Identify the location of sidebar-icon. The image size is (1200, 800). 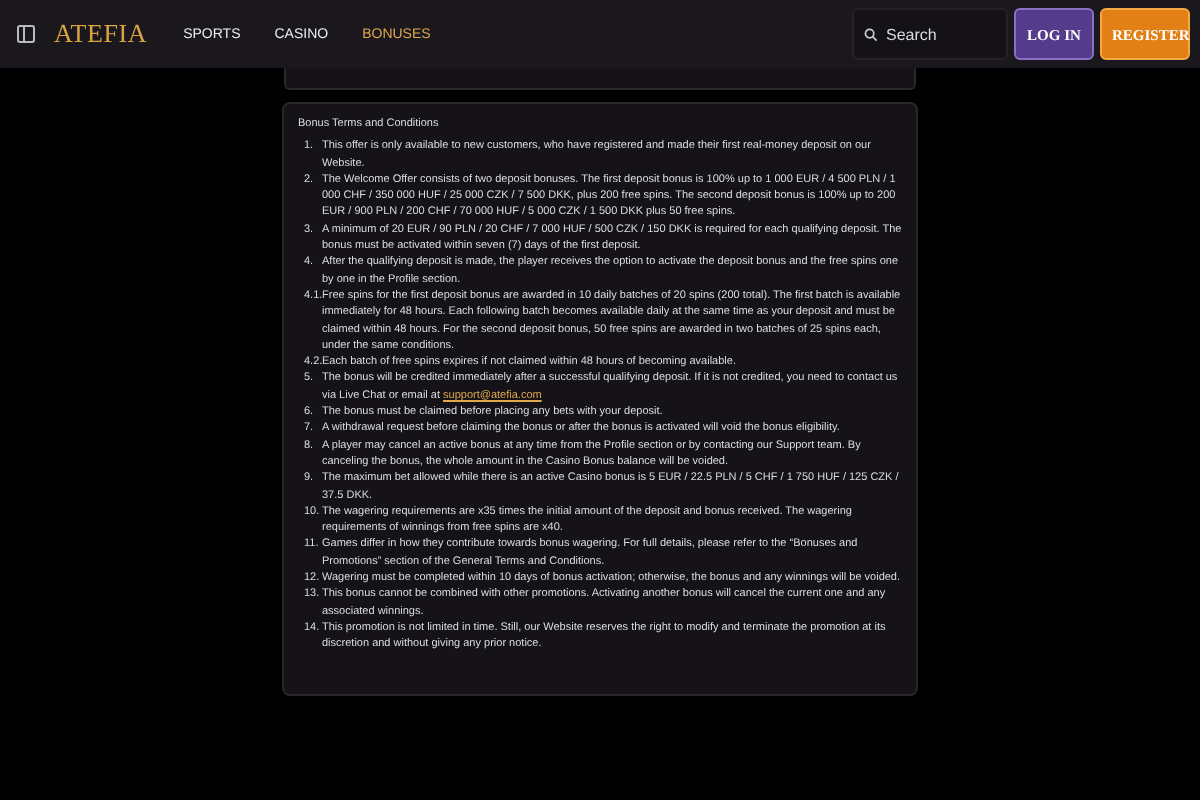
(26, 34).